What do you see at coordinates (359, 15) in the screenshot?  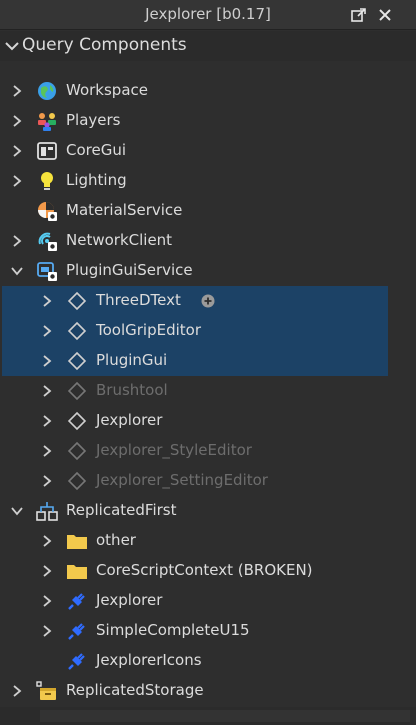 I see `popout-icon` at bounding box center [359, 15].